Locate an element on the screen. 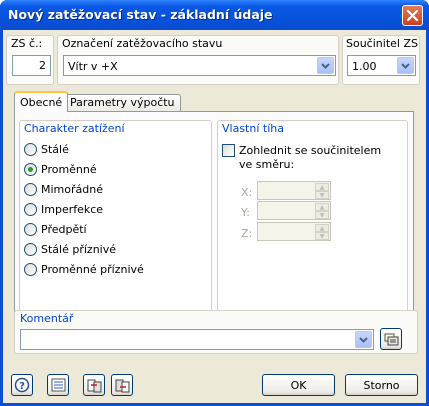  close-icon is located at coordinates (412, 15).